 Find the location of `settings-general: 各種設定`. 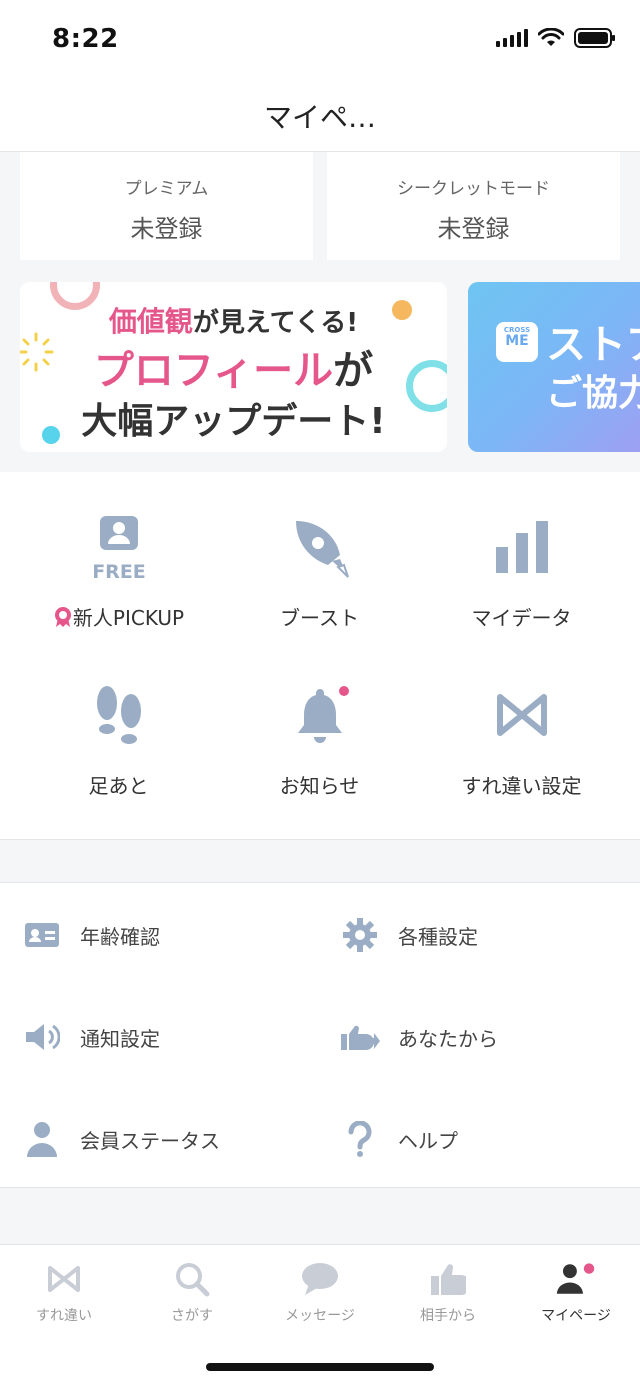

settings-general: 各種設定 is located at coordinates (490, 935).